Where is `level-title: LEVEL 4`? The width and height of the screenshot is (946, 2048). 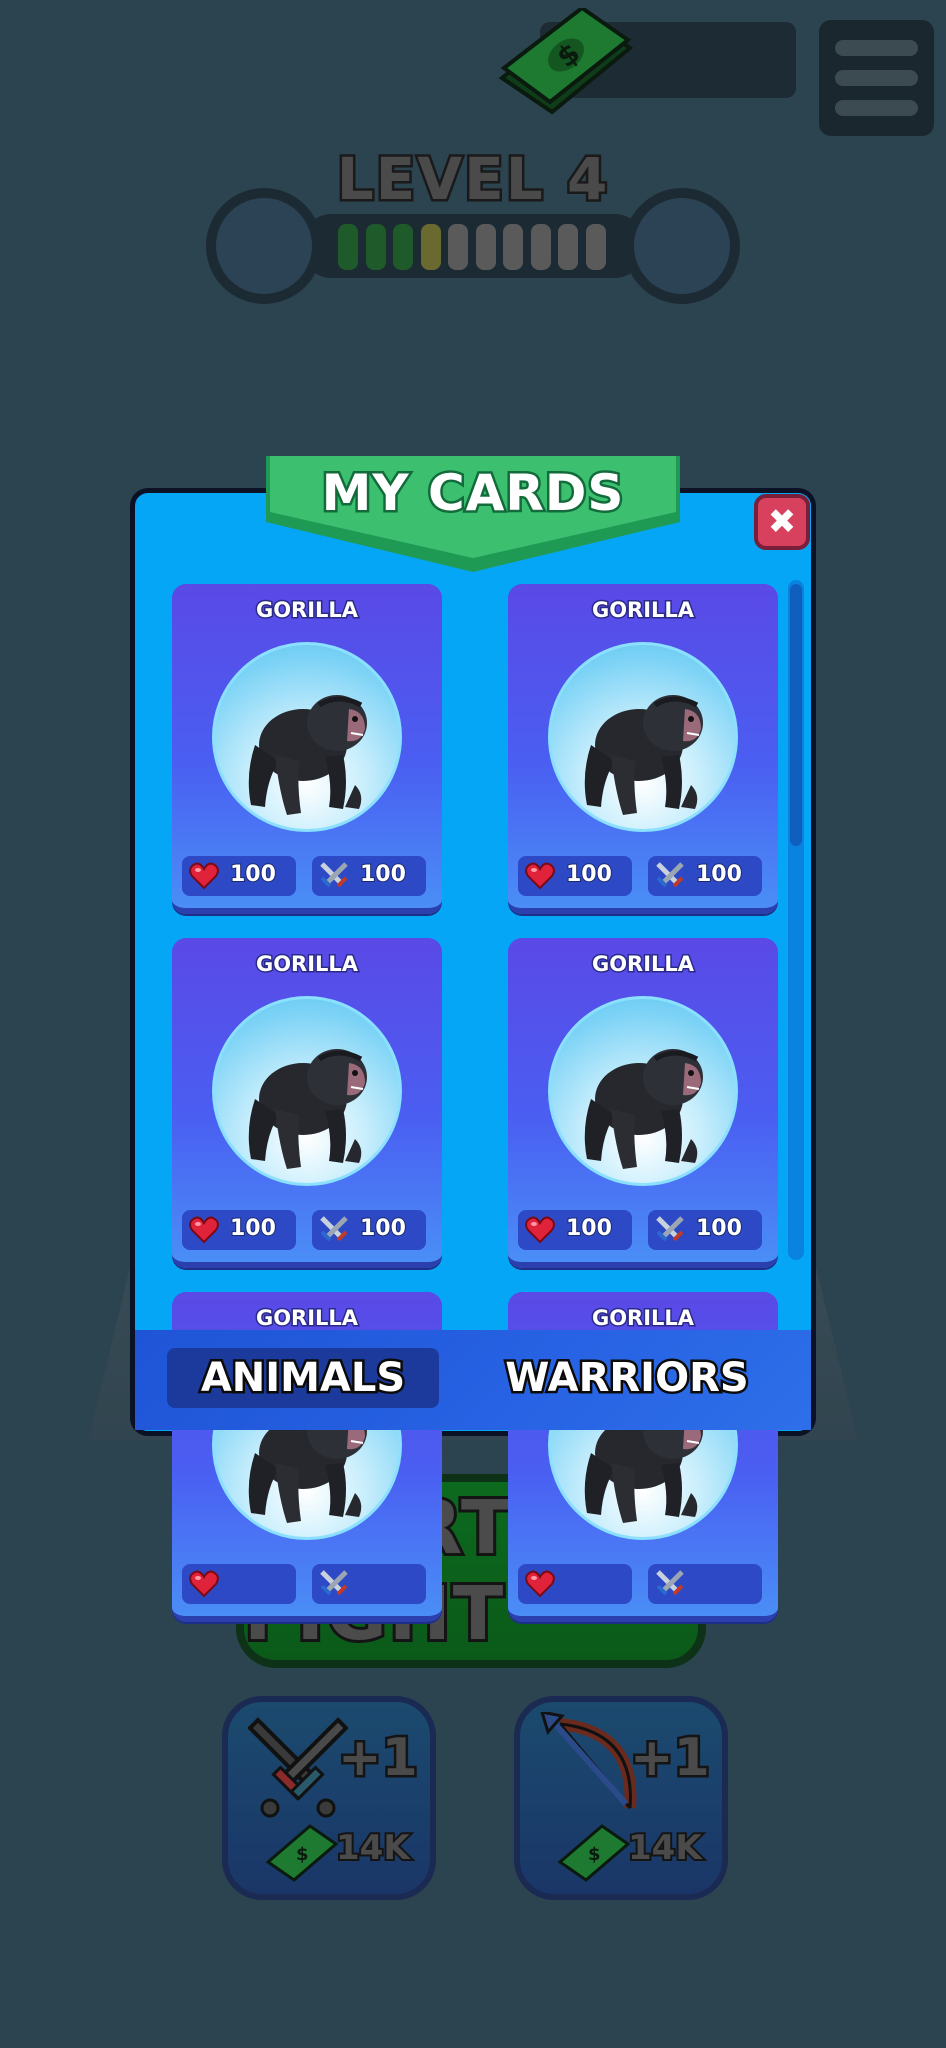
level-title: LEVEL 4 is located at coordinates (472, 179).